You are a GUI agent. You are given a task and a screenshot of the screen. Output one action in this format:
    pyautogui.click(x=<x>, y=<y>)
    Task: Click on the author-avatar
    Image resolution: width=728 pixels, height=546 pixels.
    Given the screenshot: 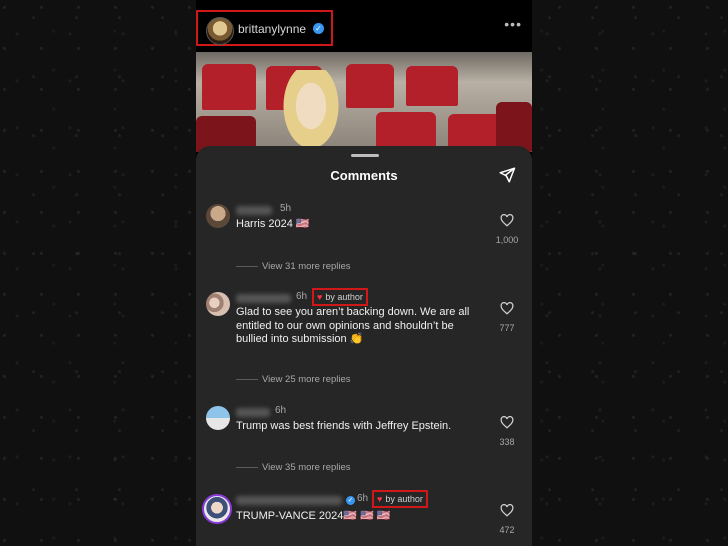 What is the action you would take?
    pyautogui.click(x=220, y=31)
    